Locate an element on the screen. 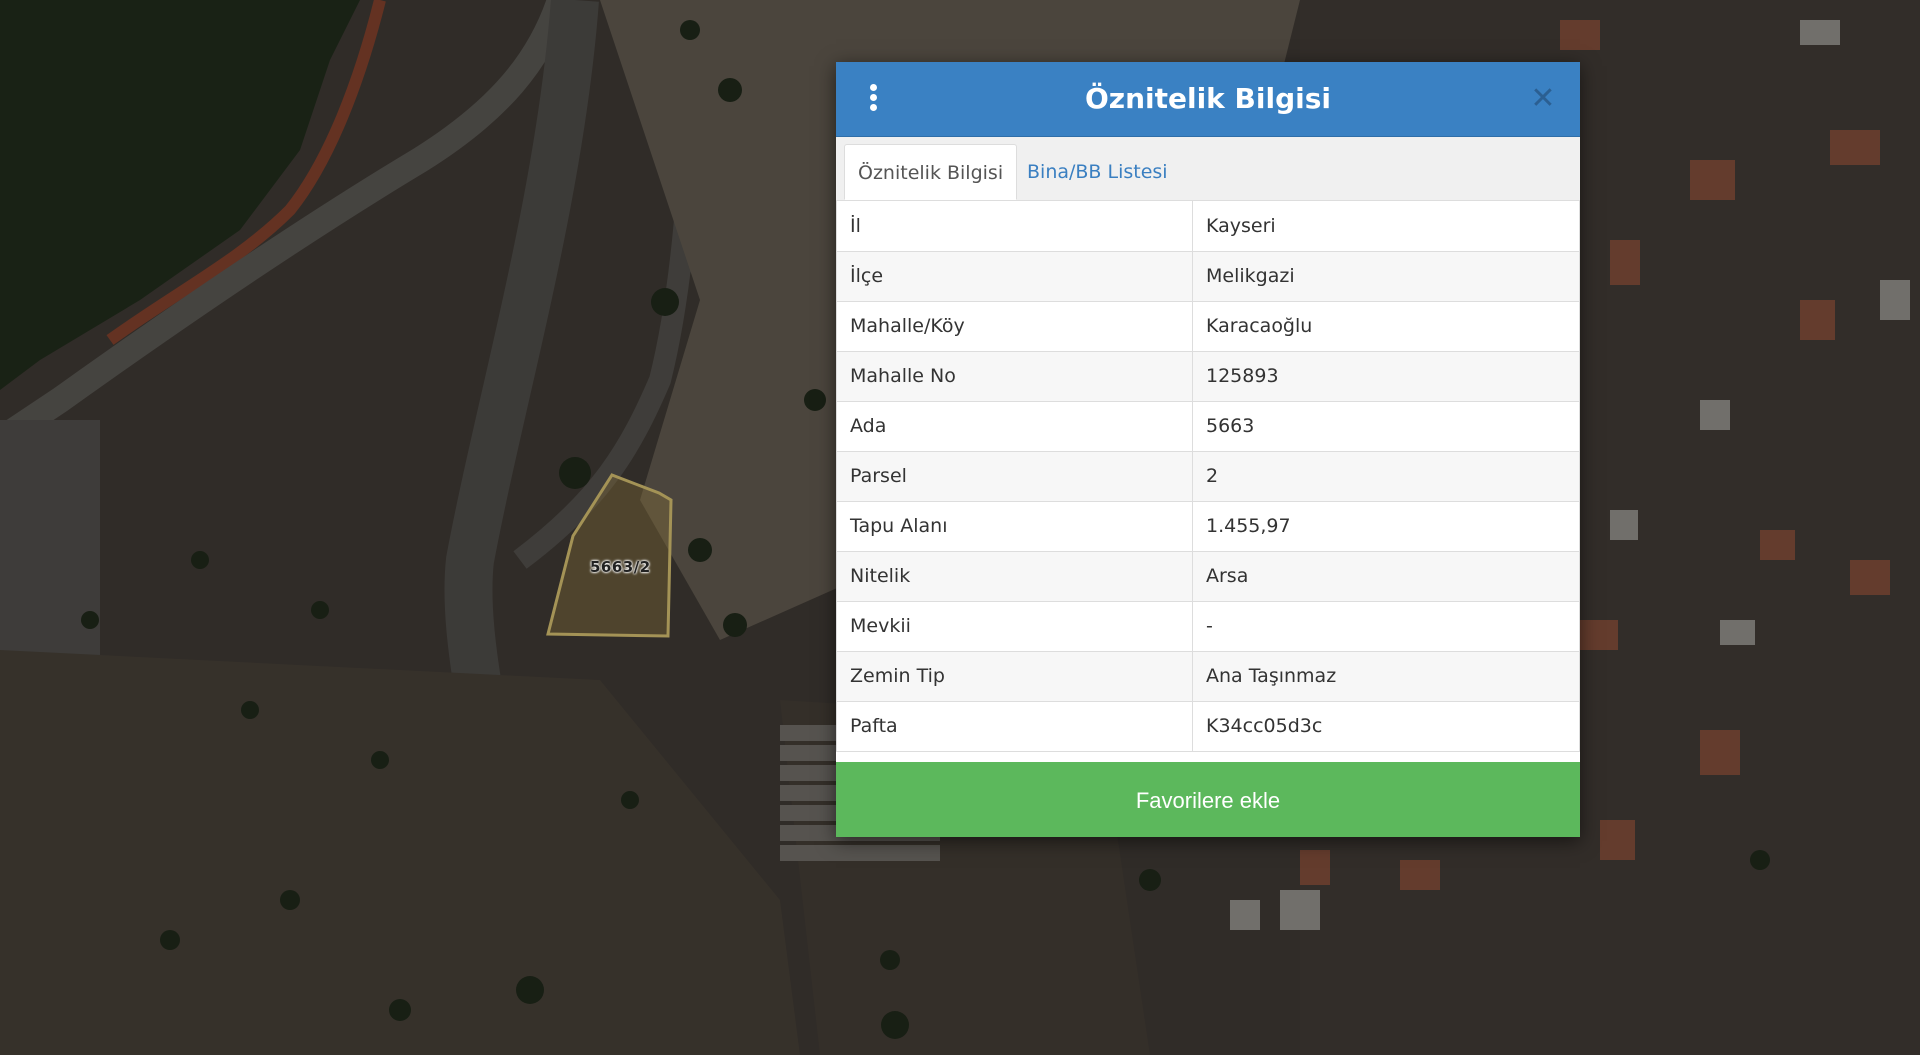 The height and width of the screenshot is (1055, 1920). parcel-label: 5663/2 is located at coordinates (620, 567).